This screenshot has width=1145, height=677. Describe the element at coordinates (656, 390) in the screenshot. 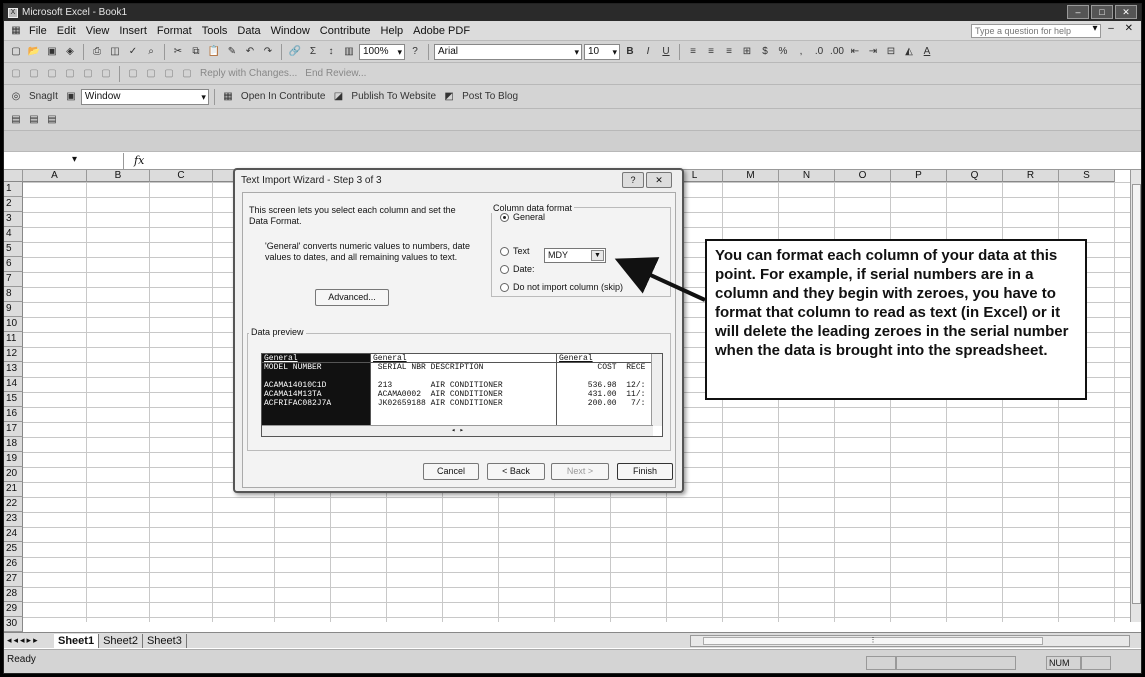

I see `preview-vertical-scrollbar` at that location.